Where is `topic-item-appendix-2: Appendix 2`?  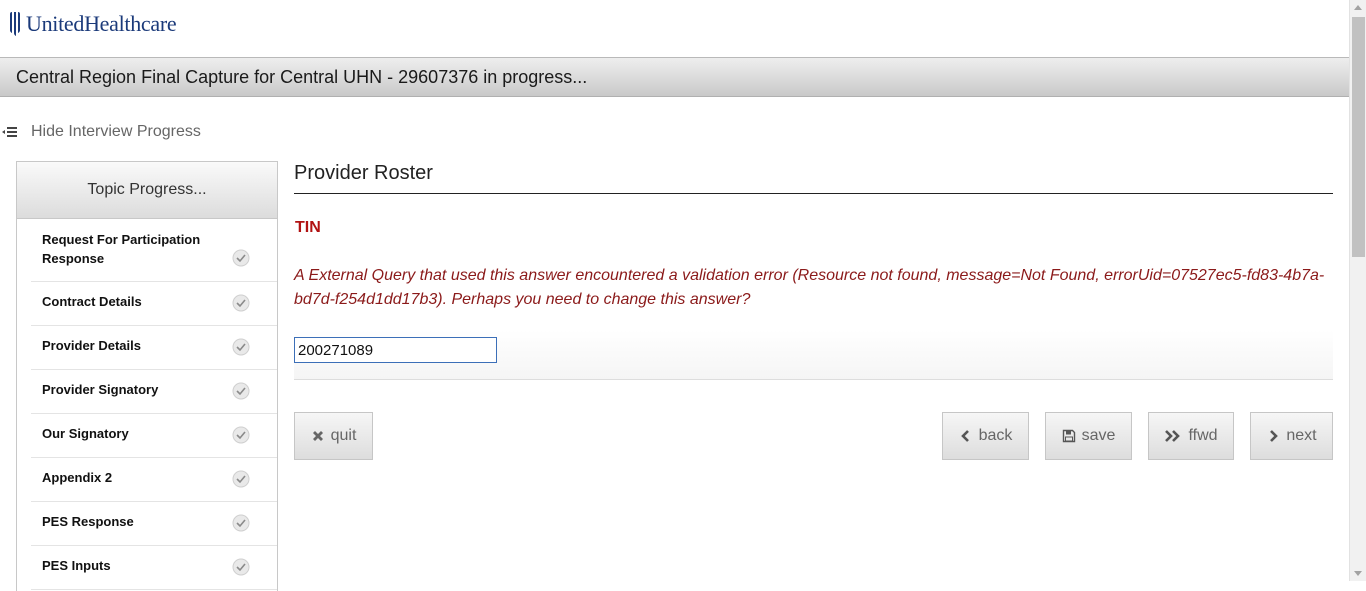
topic-item-appendix-2: Appendix 2 is located at coordinates (154, 480).